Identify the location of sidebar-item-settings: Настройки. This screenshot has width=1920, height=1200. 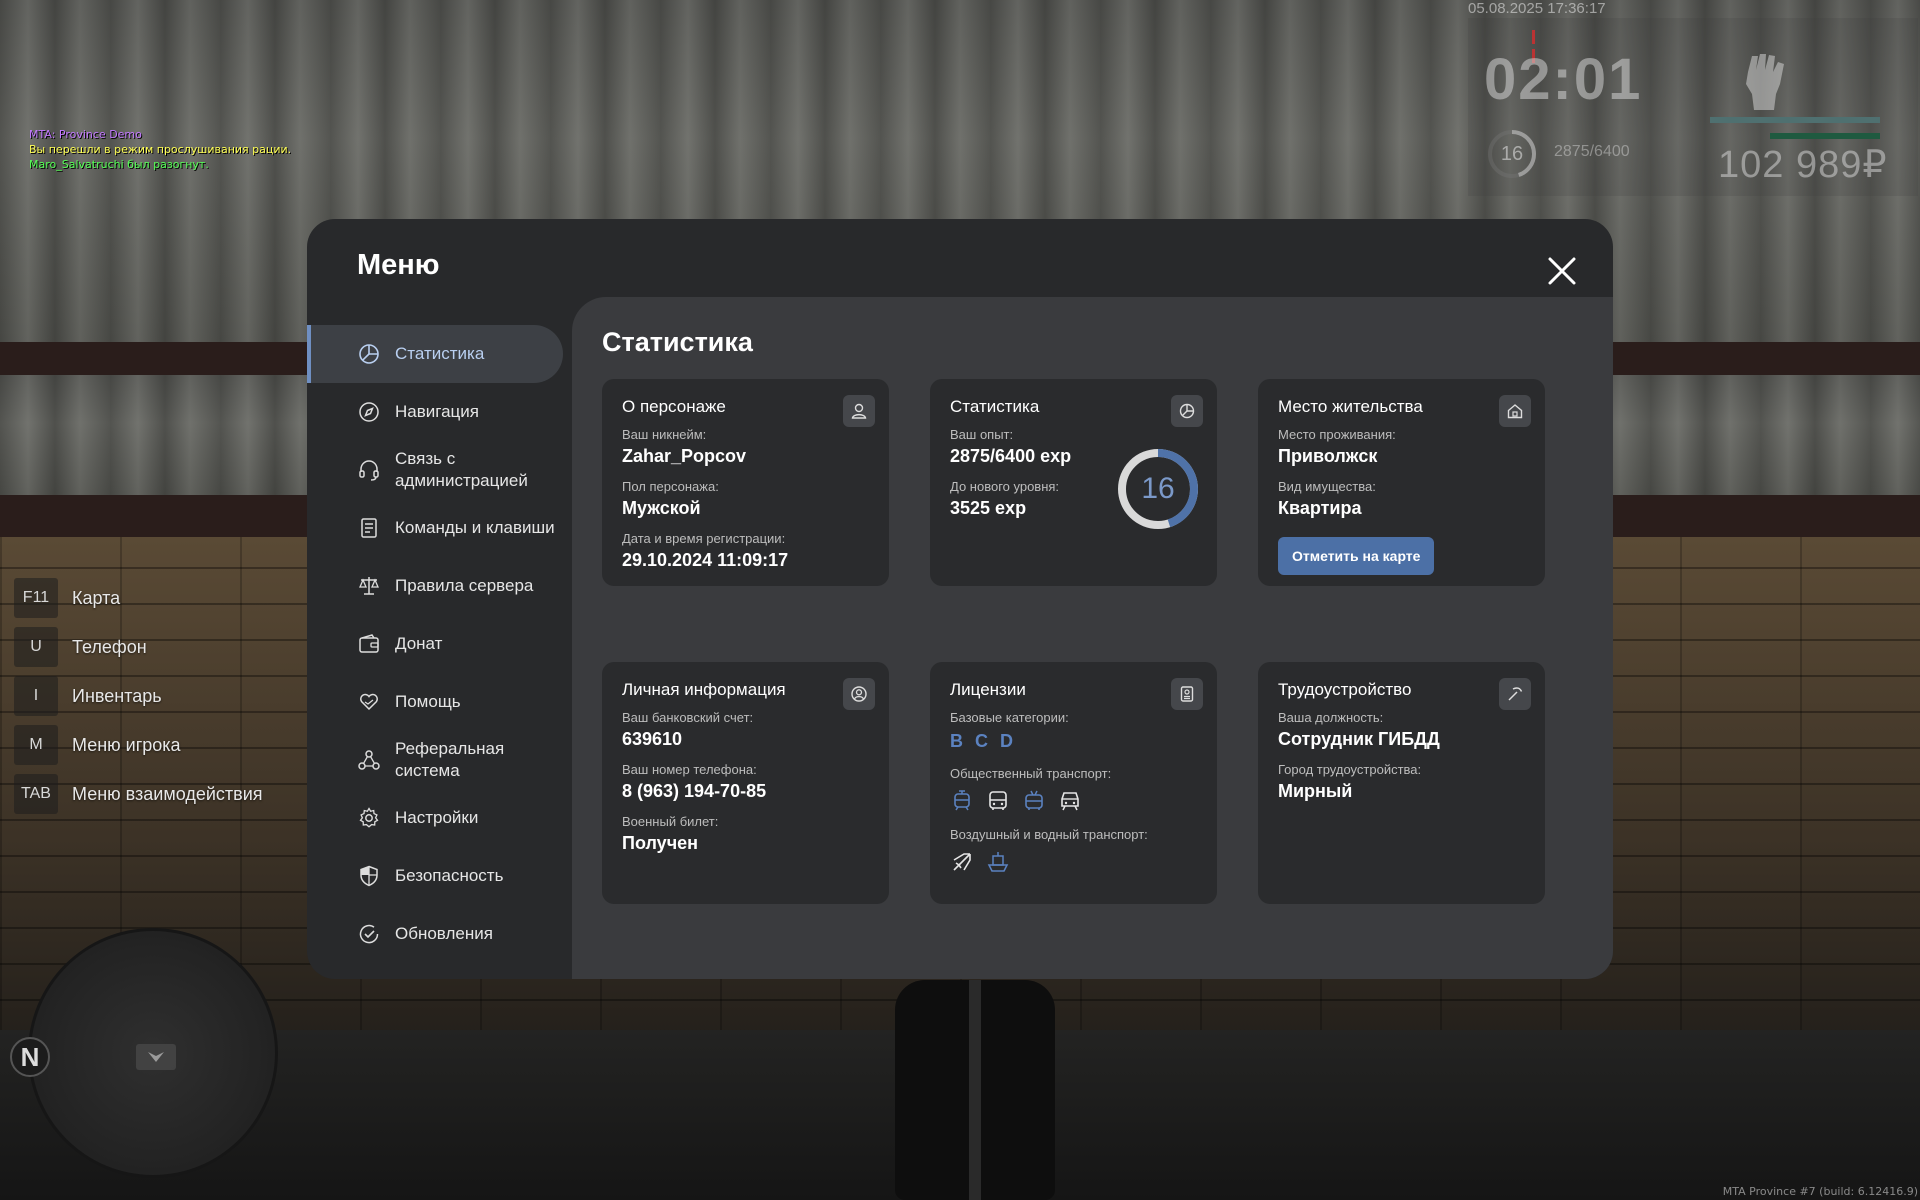
(435, 818).